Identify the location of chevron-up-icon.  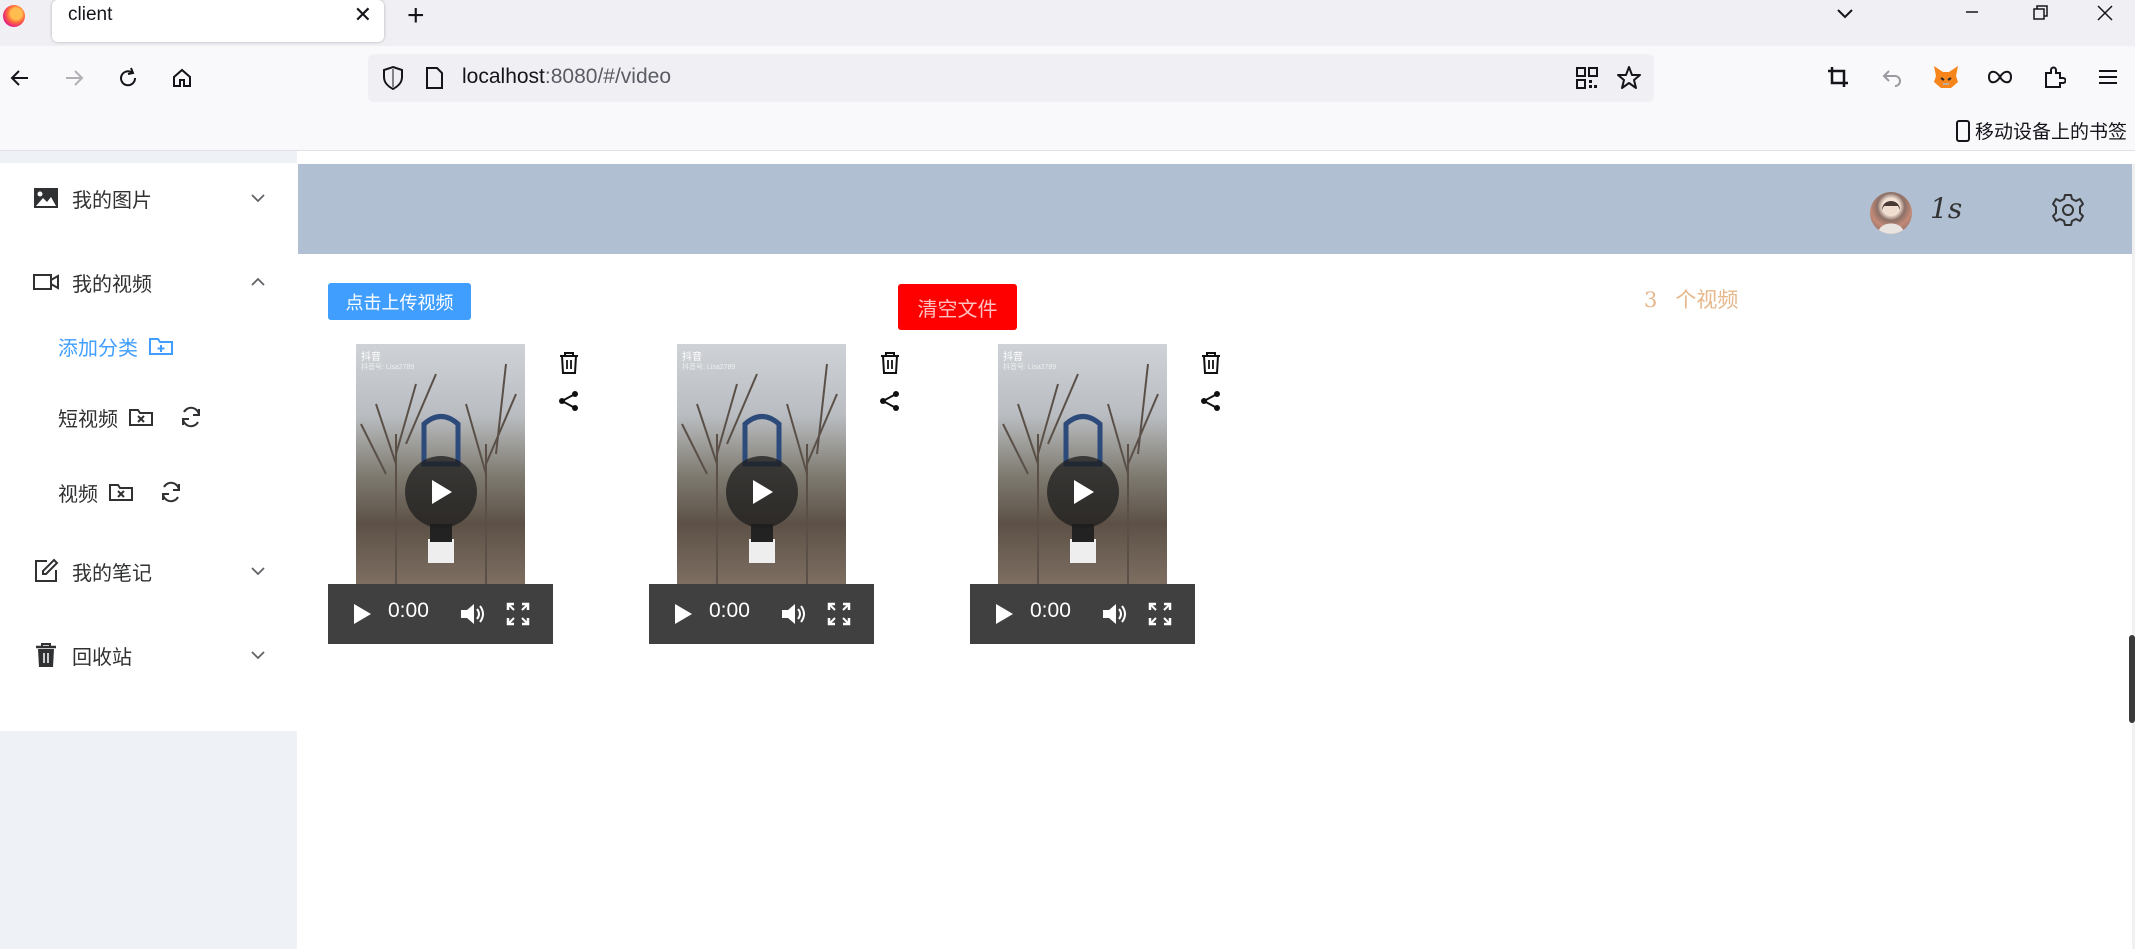
(258, 281).